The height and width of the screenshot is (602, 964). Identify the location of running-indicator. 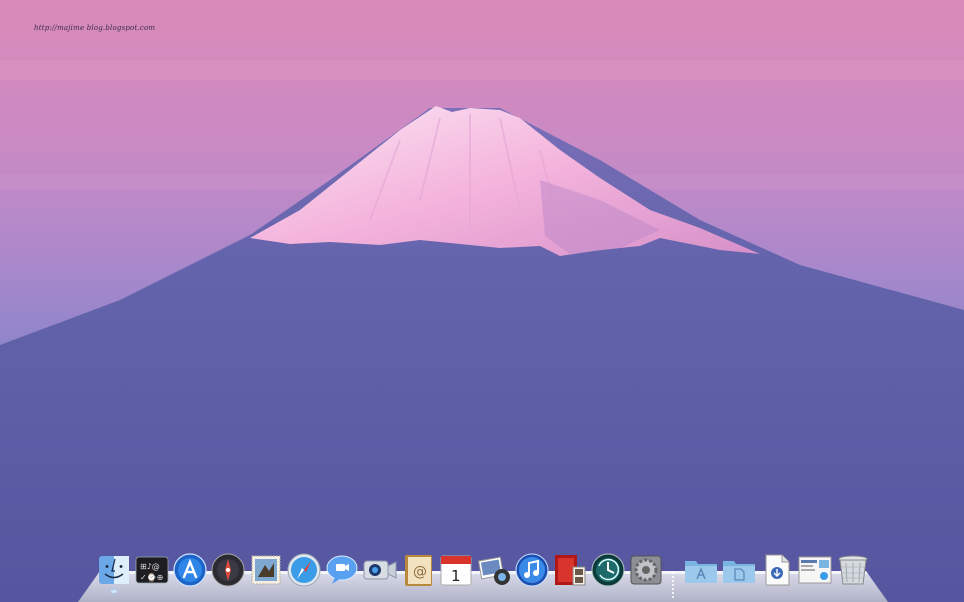
(114, 591).